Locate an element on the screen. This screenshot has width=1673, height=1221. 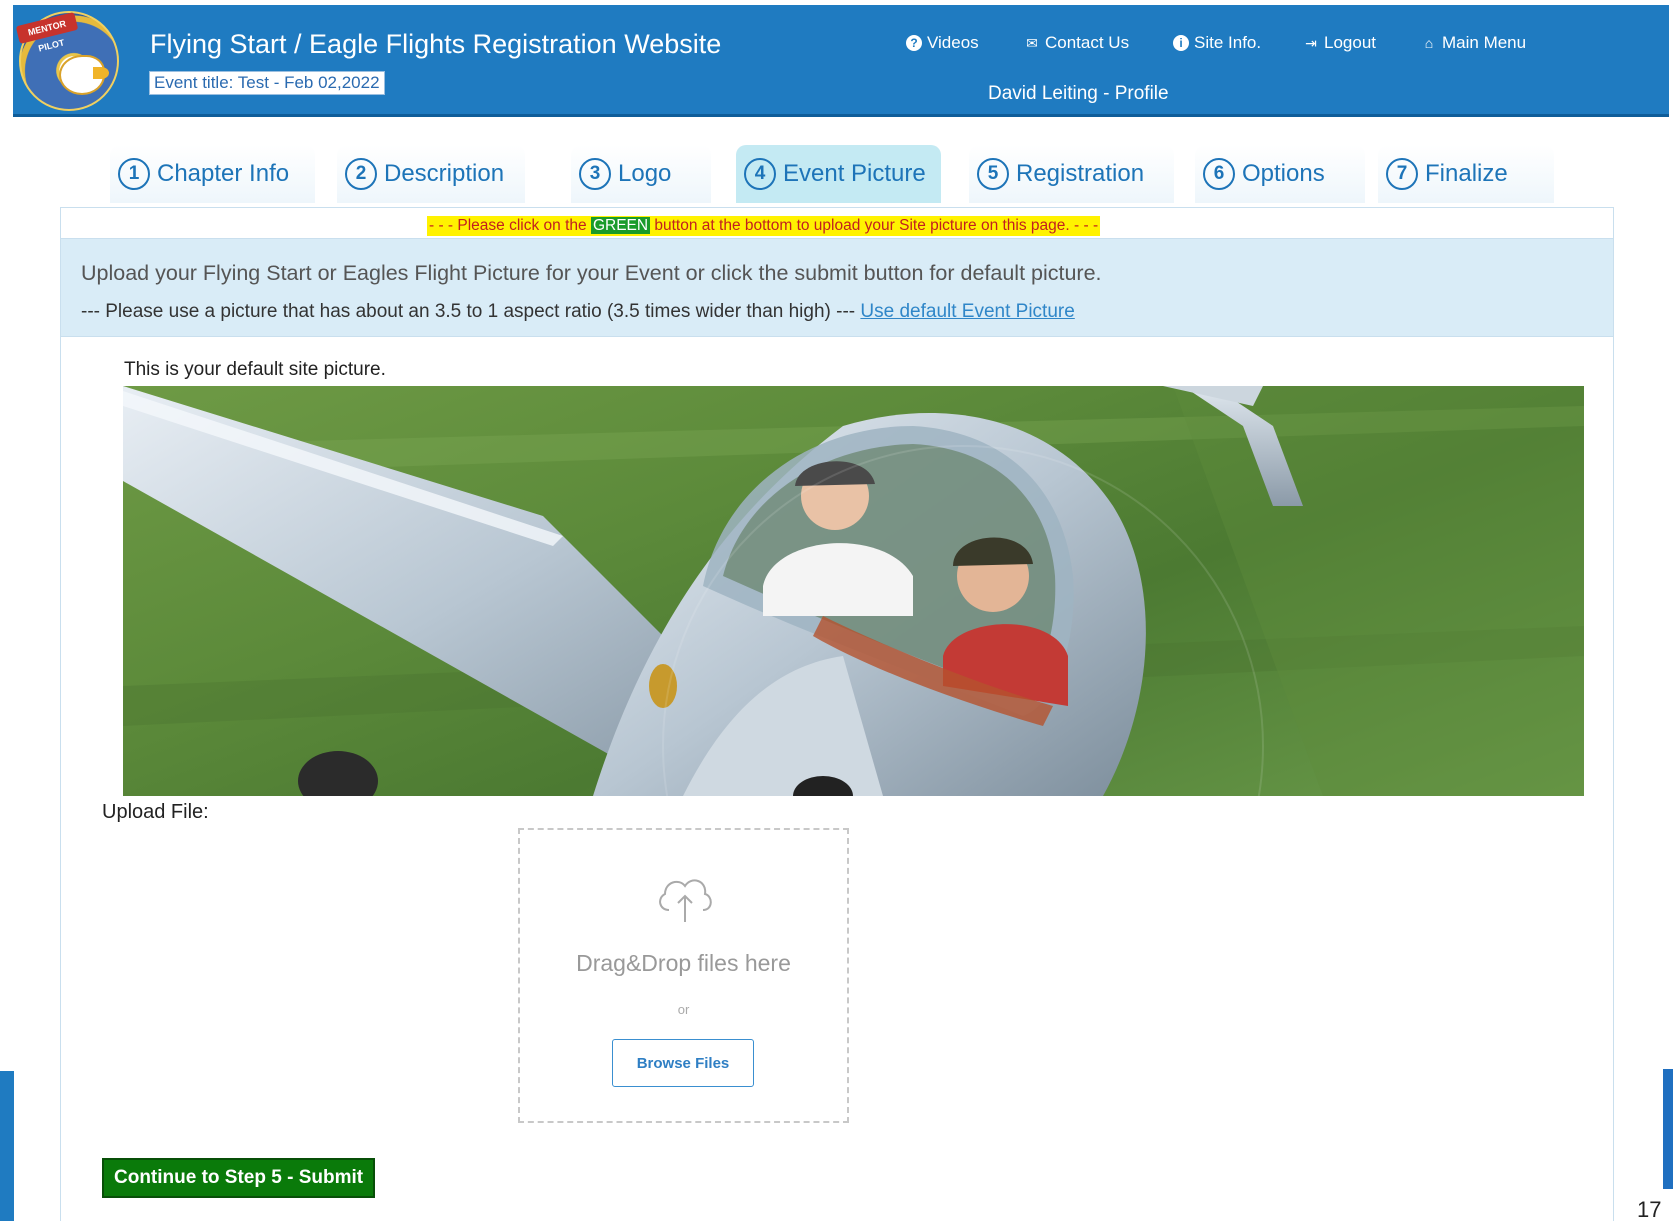
tab-label: Registration is located at coordinates (1080, 173).